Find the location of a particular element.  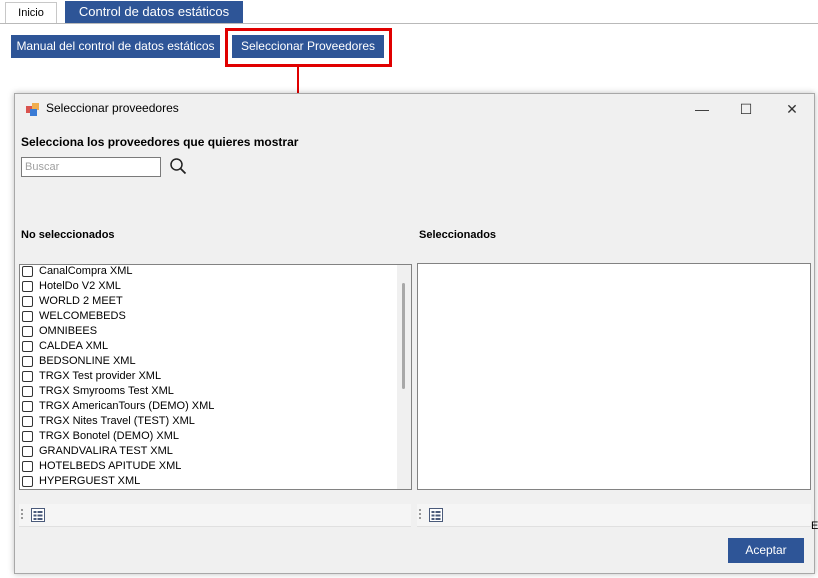

item-label: CanalCompra XML is located at coordinates (86, 271).